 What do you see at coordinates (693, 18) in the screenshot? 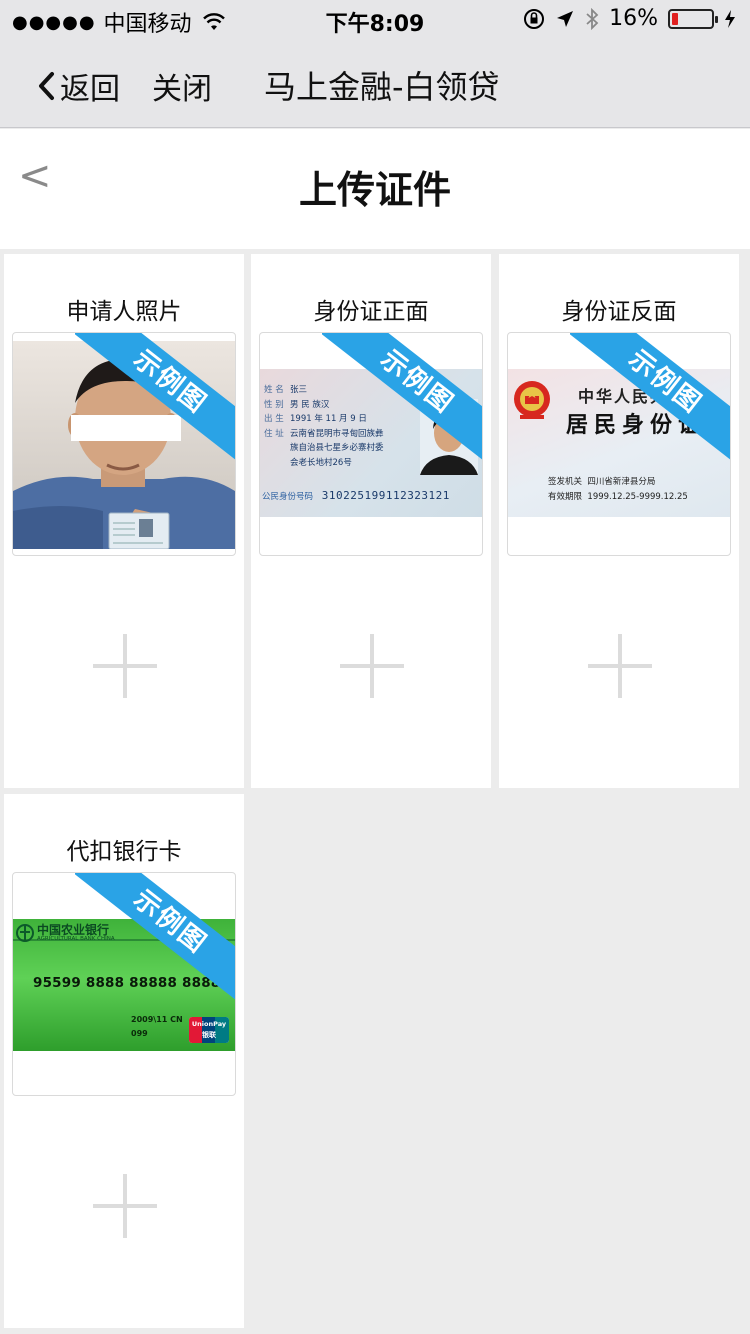
I see `battery-icon` at bounding box center [693, 18].